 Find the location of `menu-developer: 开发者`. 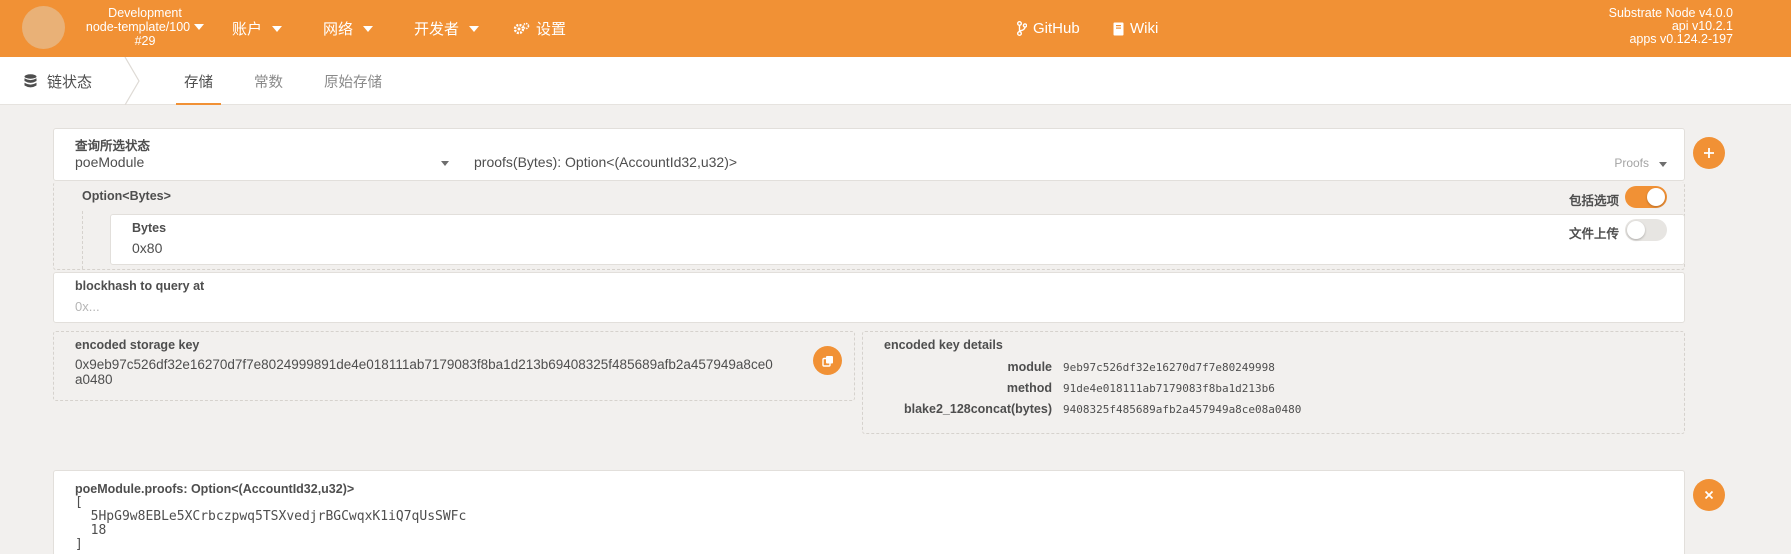

menu-developer: 开发者 is located at coordinates (447, 28).